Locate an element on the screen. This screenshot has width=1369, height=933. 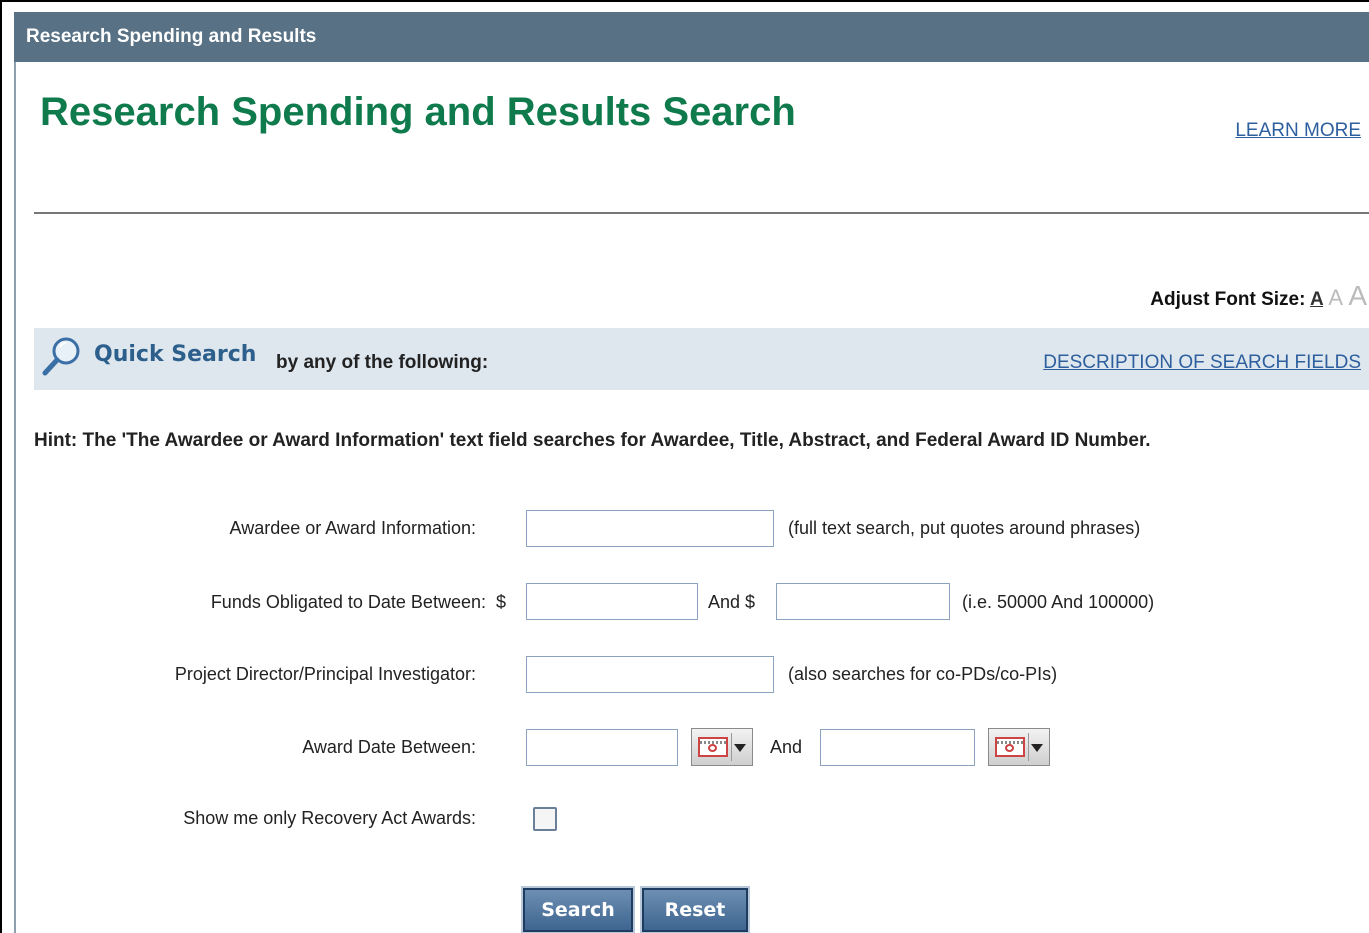
award-date-label: Award Date Between: is located at coordinates (389, 747).